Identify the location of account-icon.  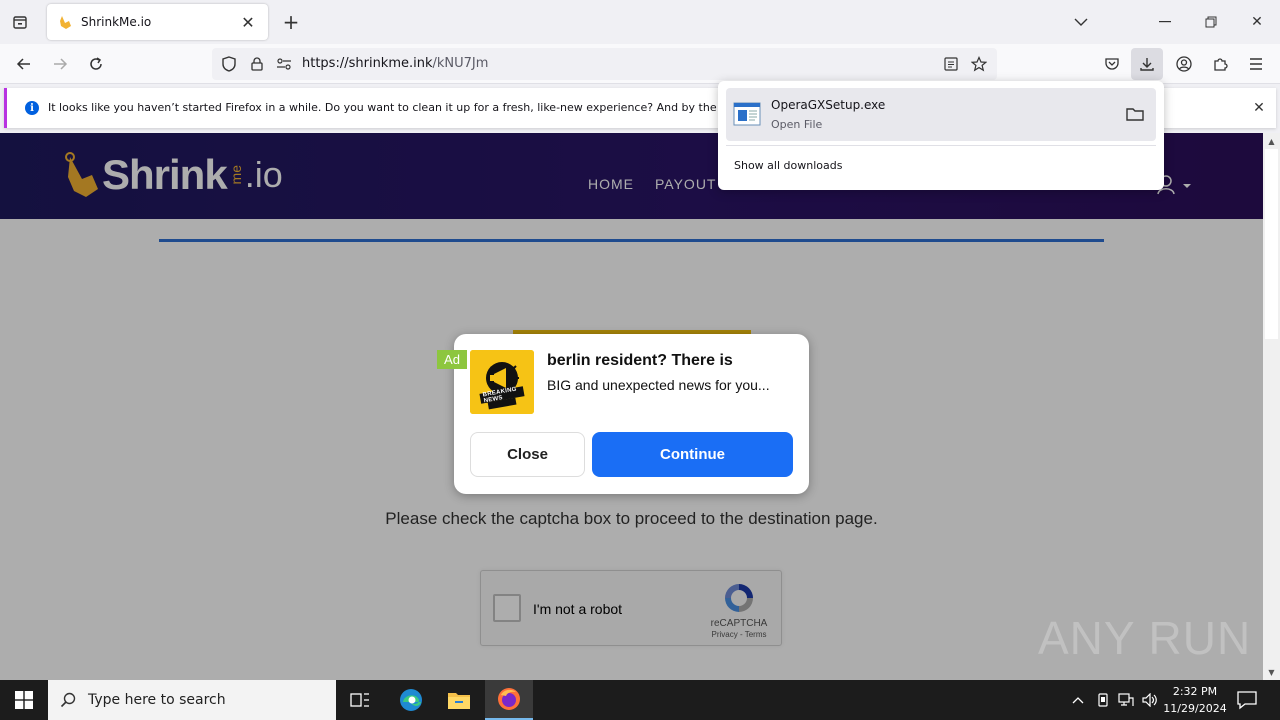
(1184, 64).